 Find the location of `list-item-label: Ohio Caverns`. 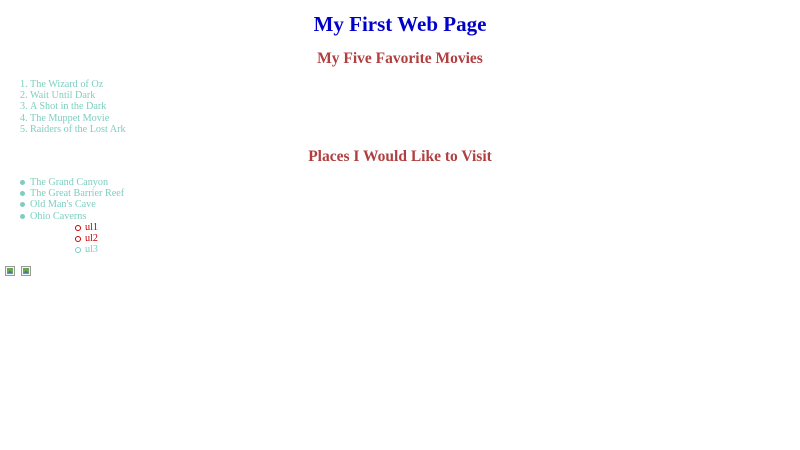

list-item-label: Ohio Caverns is located at coordinates (58, 216).